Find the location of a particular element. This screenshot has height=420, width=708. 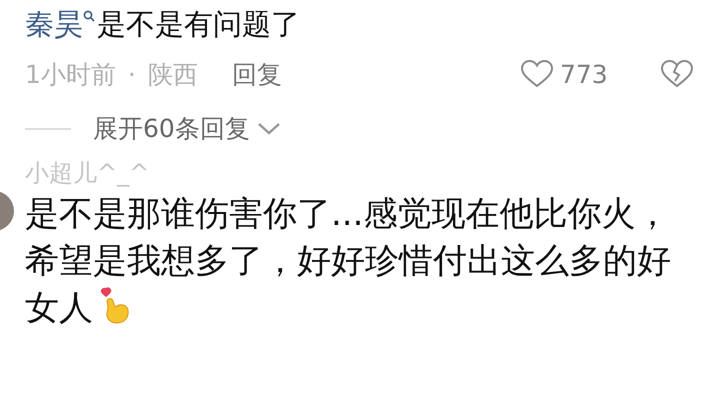

like-count: 773 is located at coordinates (584, 74).